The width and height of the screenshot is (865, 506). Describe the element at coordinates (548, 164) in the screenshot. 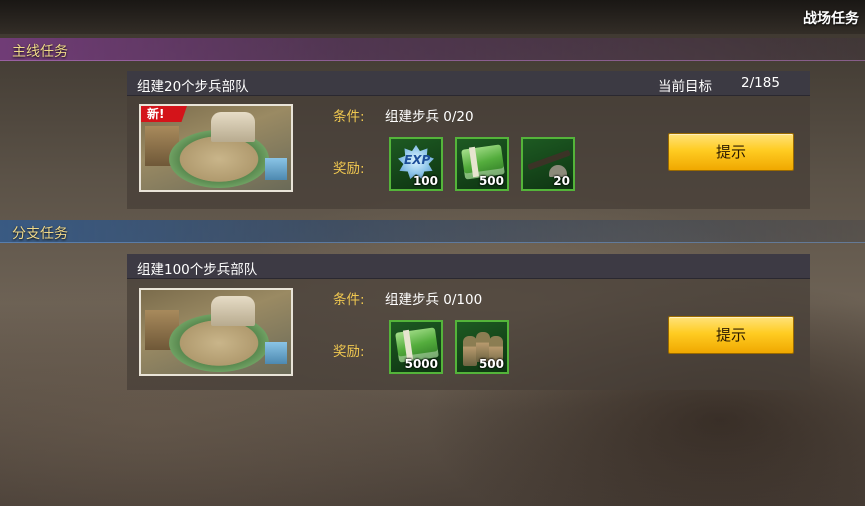

I see `reward-equipment: 20` at that location.